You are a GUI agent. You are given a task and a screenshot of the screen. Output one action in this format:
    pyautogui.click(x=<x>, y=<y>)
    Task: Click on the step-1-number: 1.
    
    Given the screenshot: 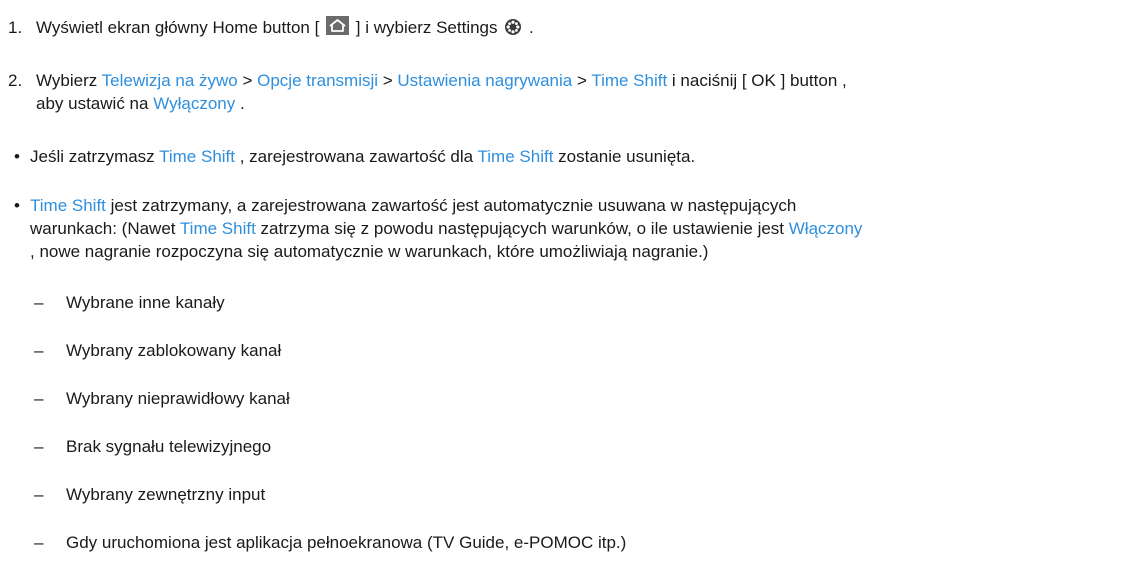 What is the action you would take?
    pyautogui.click(x=15, y=27)
    